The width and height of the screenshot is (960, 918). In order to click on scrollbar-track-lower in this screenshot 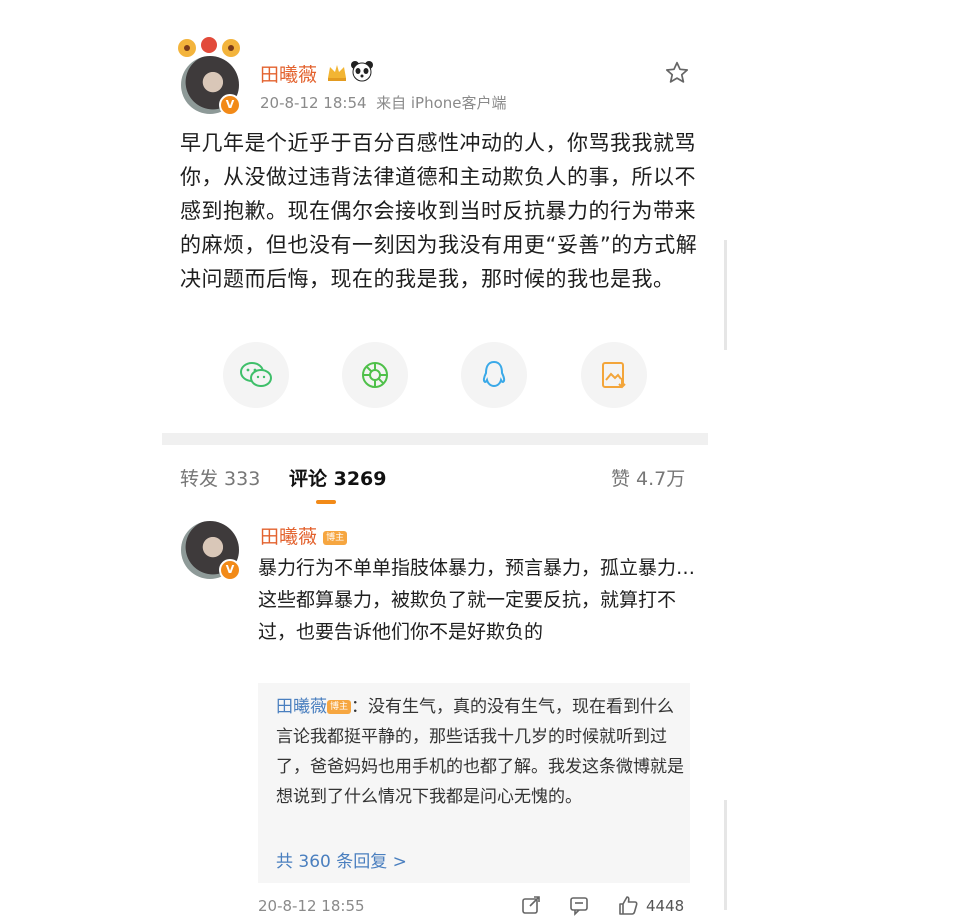, I will do `click(725, 855)`.